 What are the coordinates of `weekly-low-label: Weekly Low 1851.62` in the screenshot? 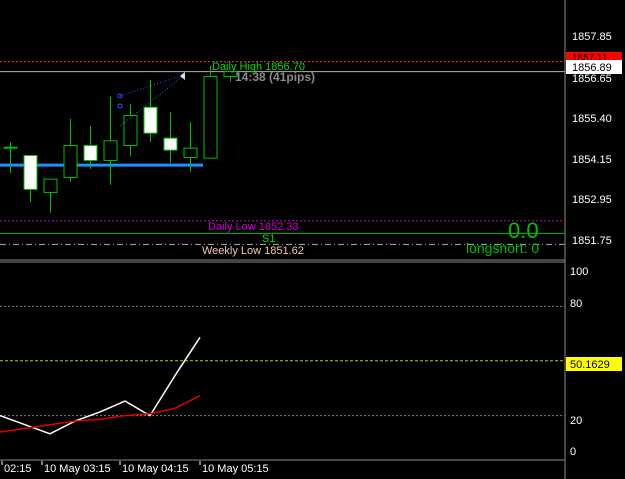 It's located at (253, 251).